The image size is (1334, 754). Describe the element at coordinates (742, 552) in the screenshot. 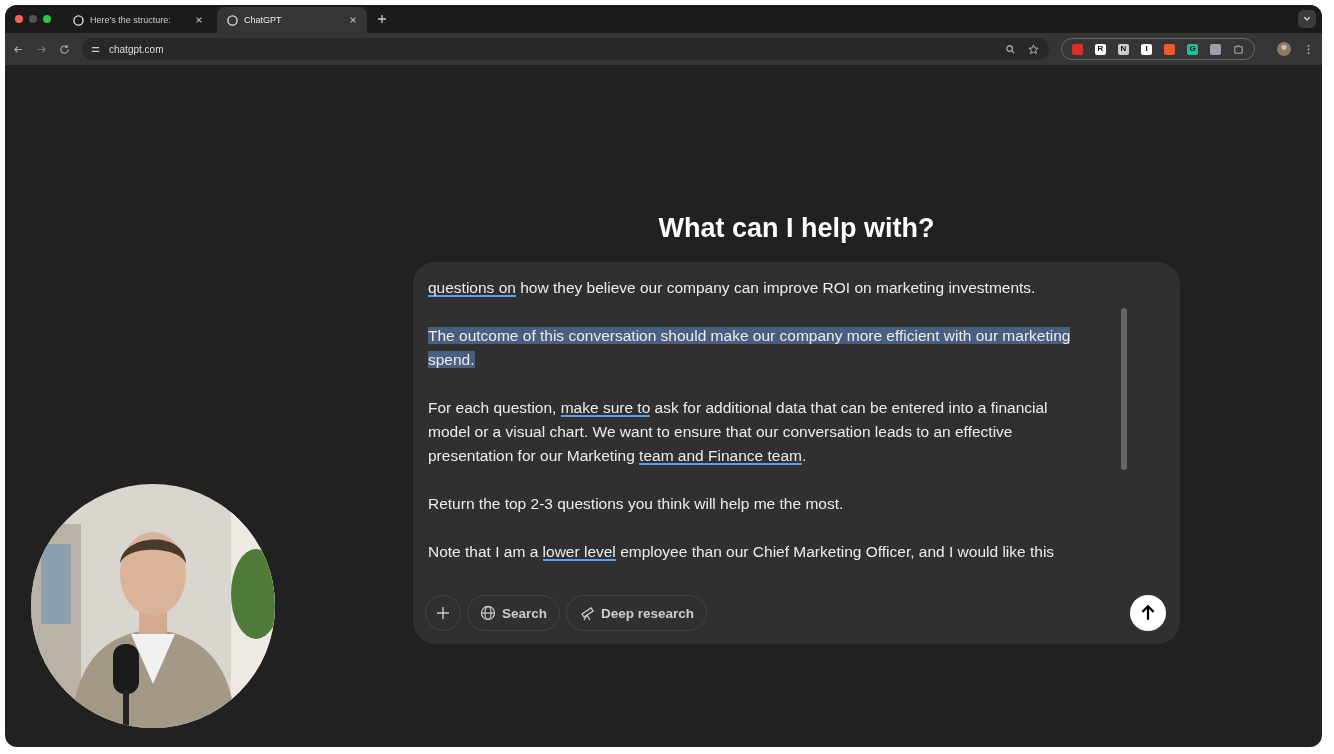

I see `prompt-paragraph: Note that I am a lower level employee than our Chief Marketing Officer, and I would like this` at that location.